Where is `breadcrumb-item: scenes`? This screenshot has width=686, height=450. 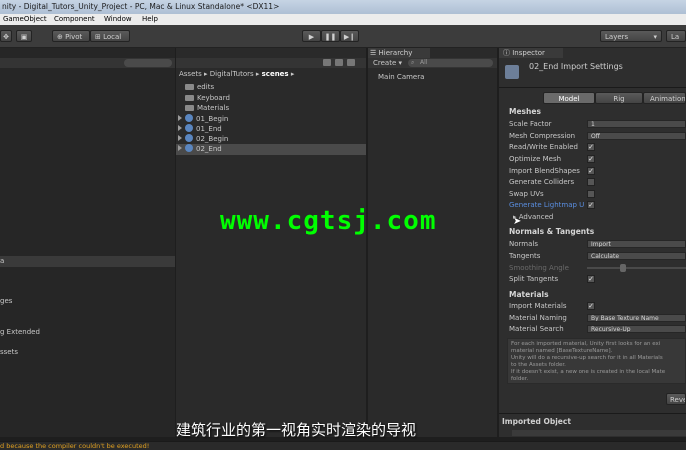
breadcrumb-item: scenes is located at coordinates (275, 74).